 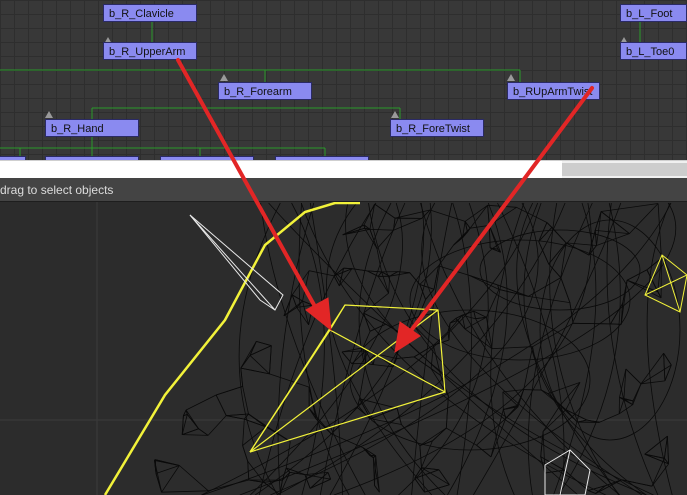 I want to click on node-b-r-forearm: b_R_Forearm, so click(x=265, y=91).